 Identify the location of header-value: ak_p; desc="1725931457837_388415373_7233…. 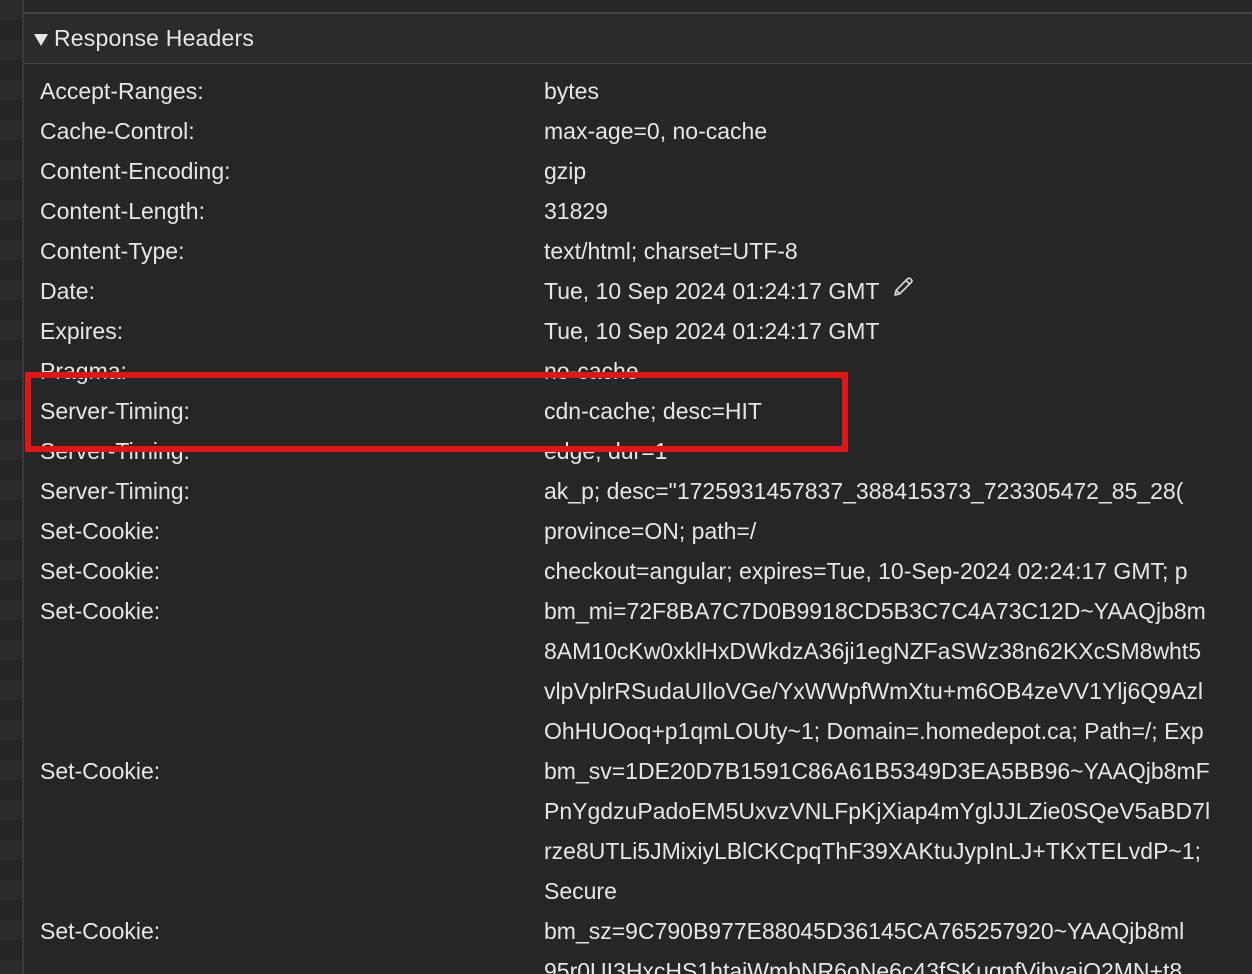
(864, 491).